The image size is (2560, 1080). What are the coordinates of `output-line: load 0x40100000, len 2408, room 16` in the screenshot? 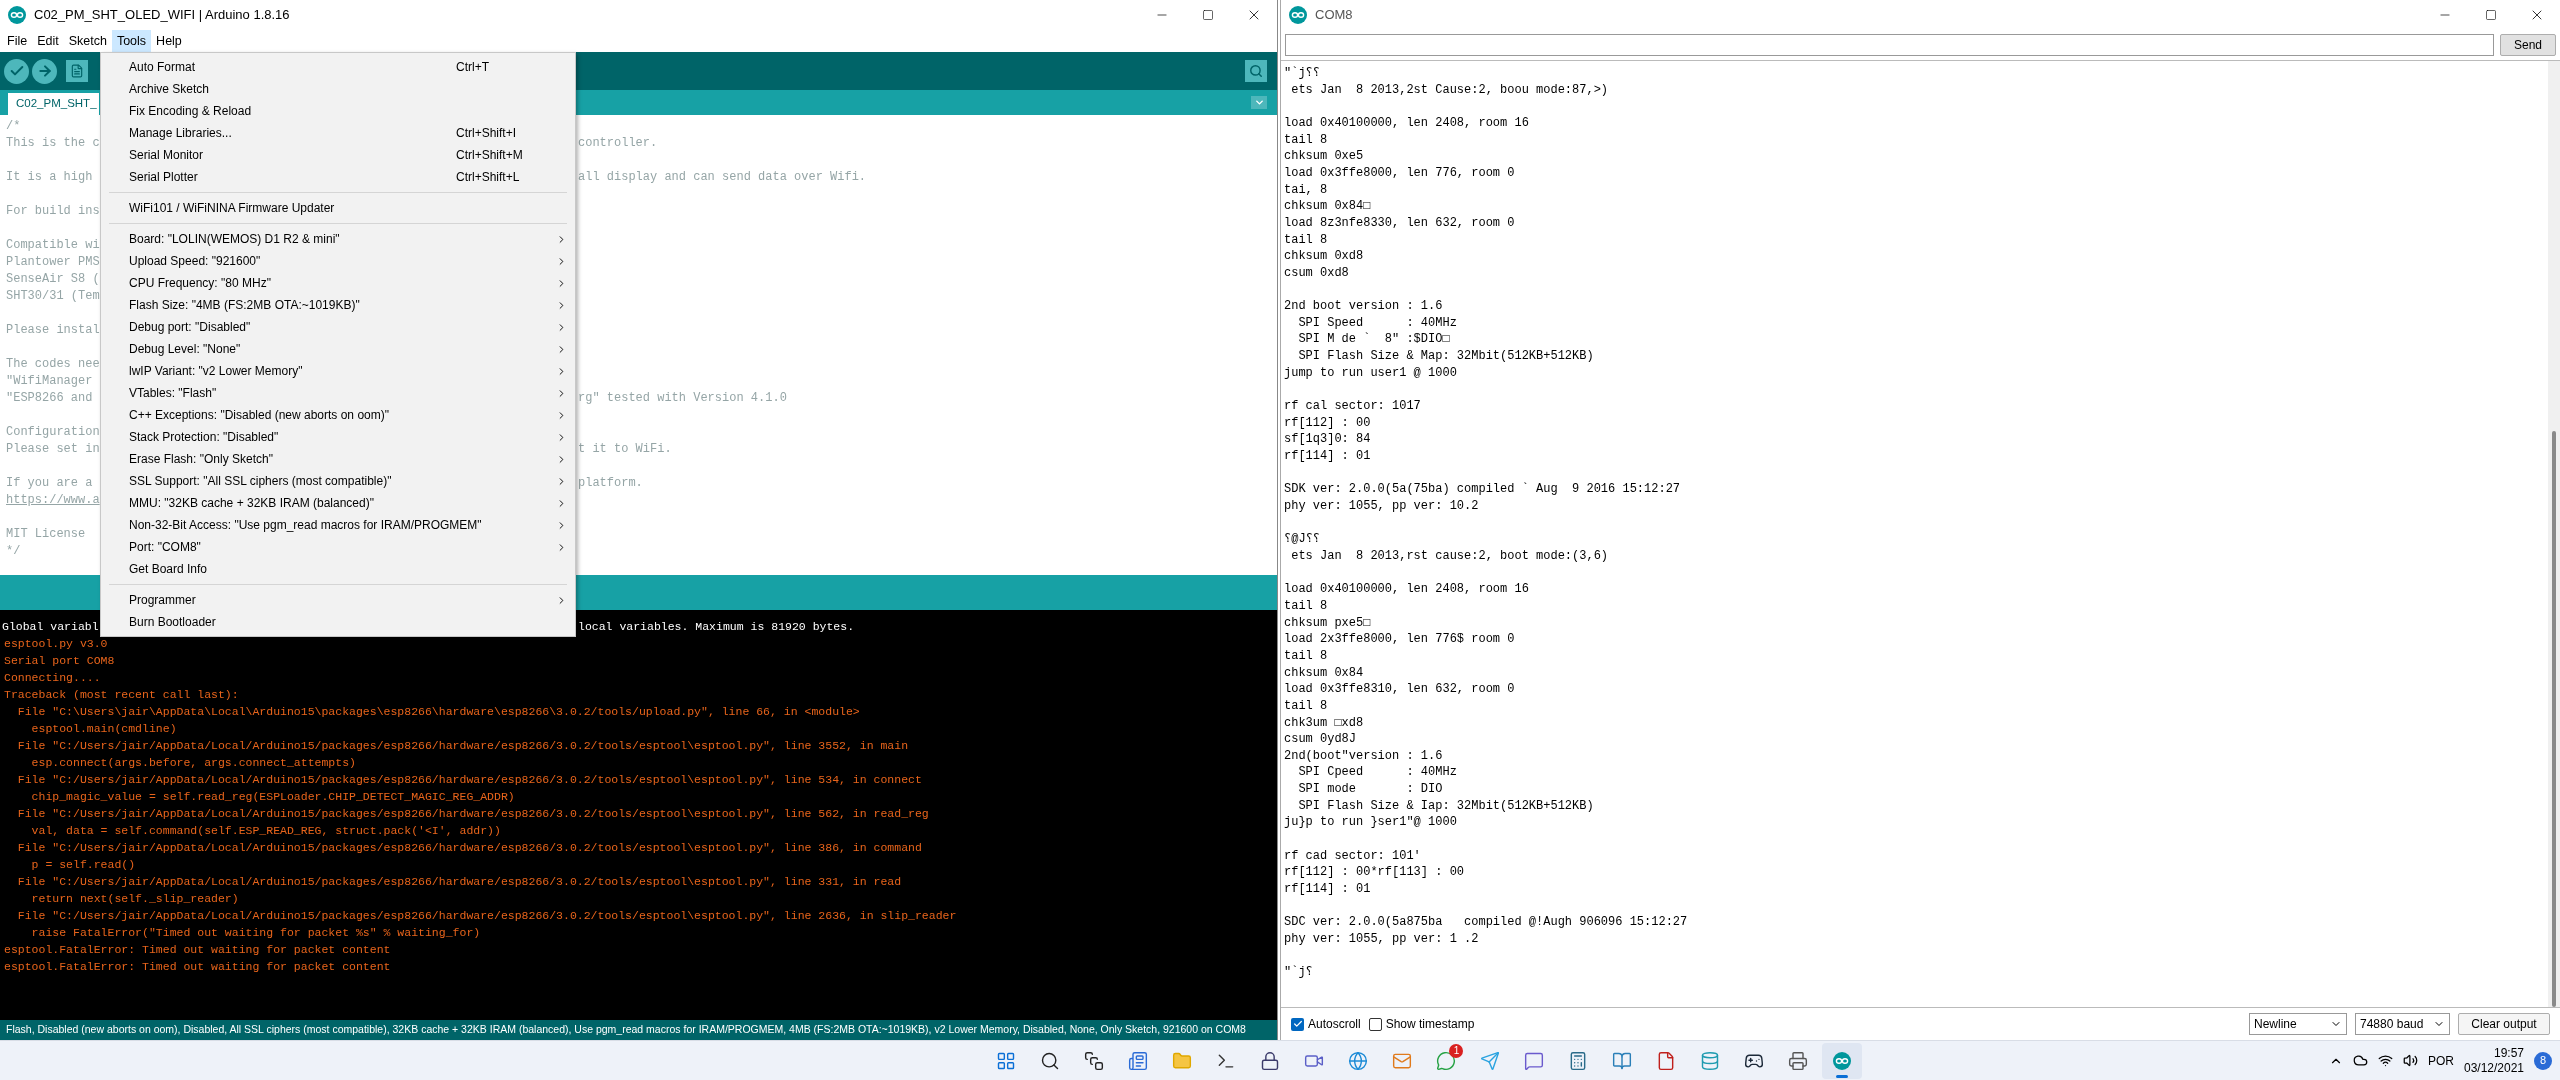 It's located at (1406, 122).